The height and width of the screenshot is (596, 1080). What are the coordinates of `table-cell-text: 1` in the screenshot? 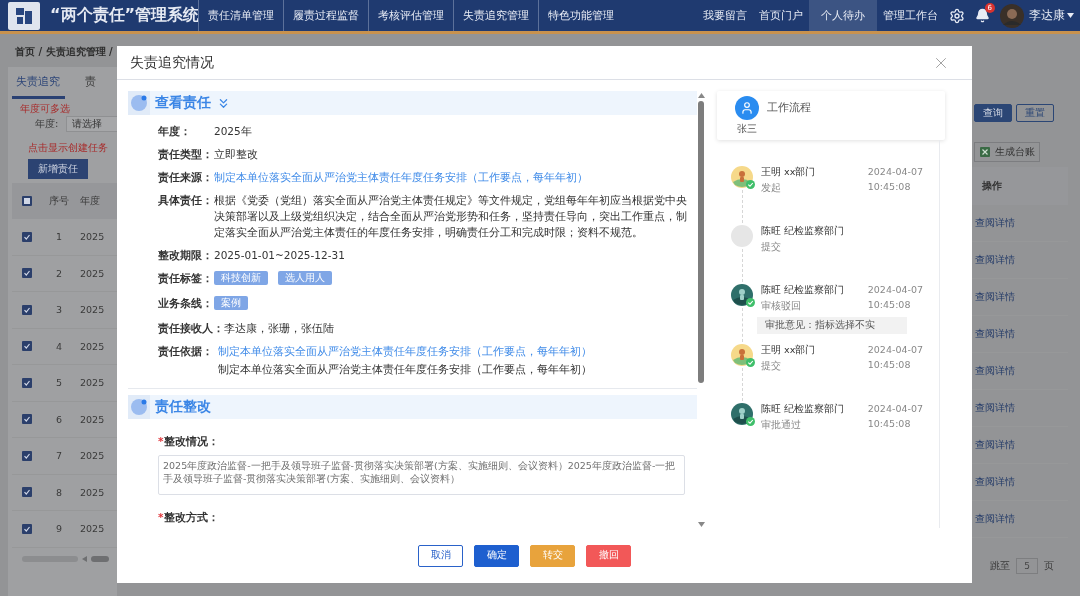 It's located at (58, 237).